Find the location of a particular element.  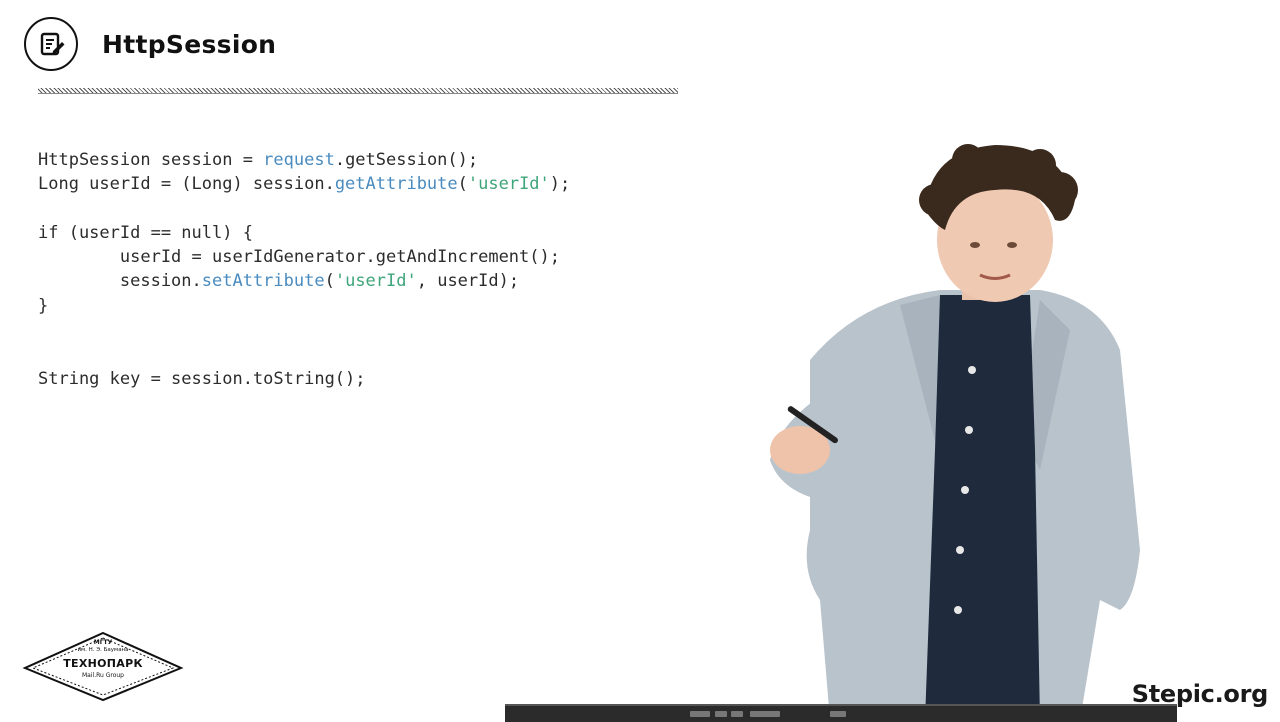

code-method: request is located at coordinates (299, 160).